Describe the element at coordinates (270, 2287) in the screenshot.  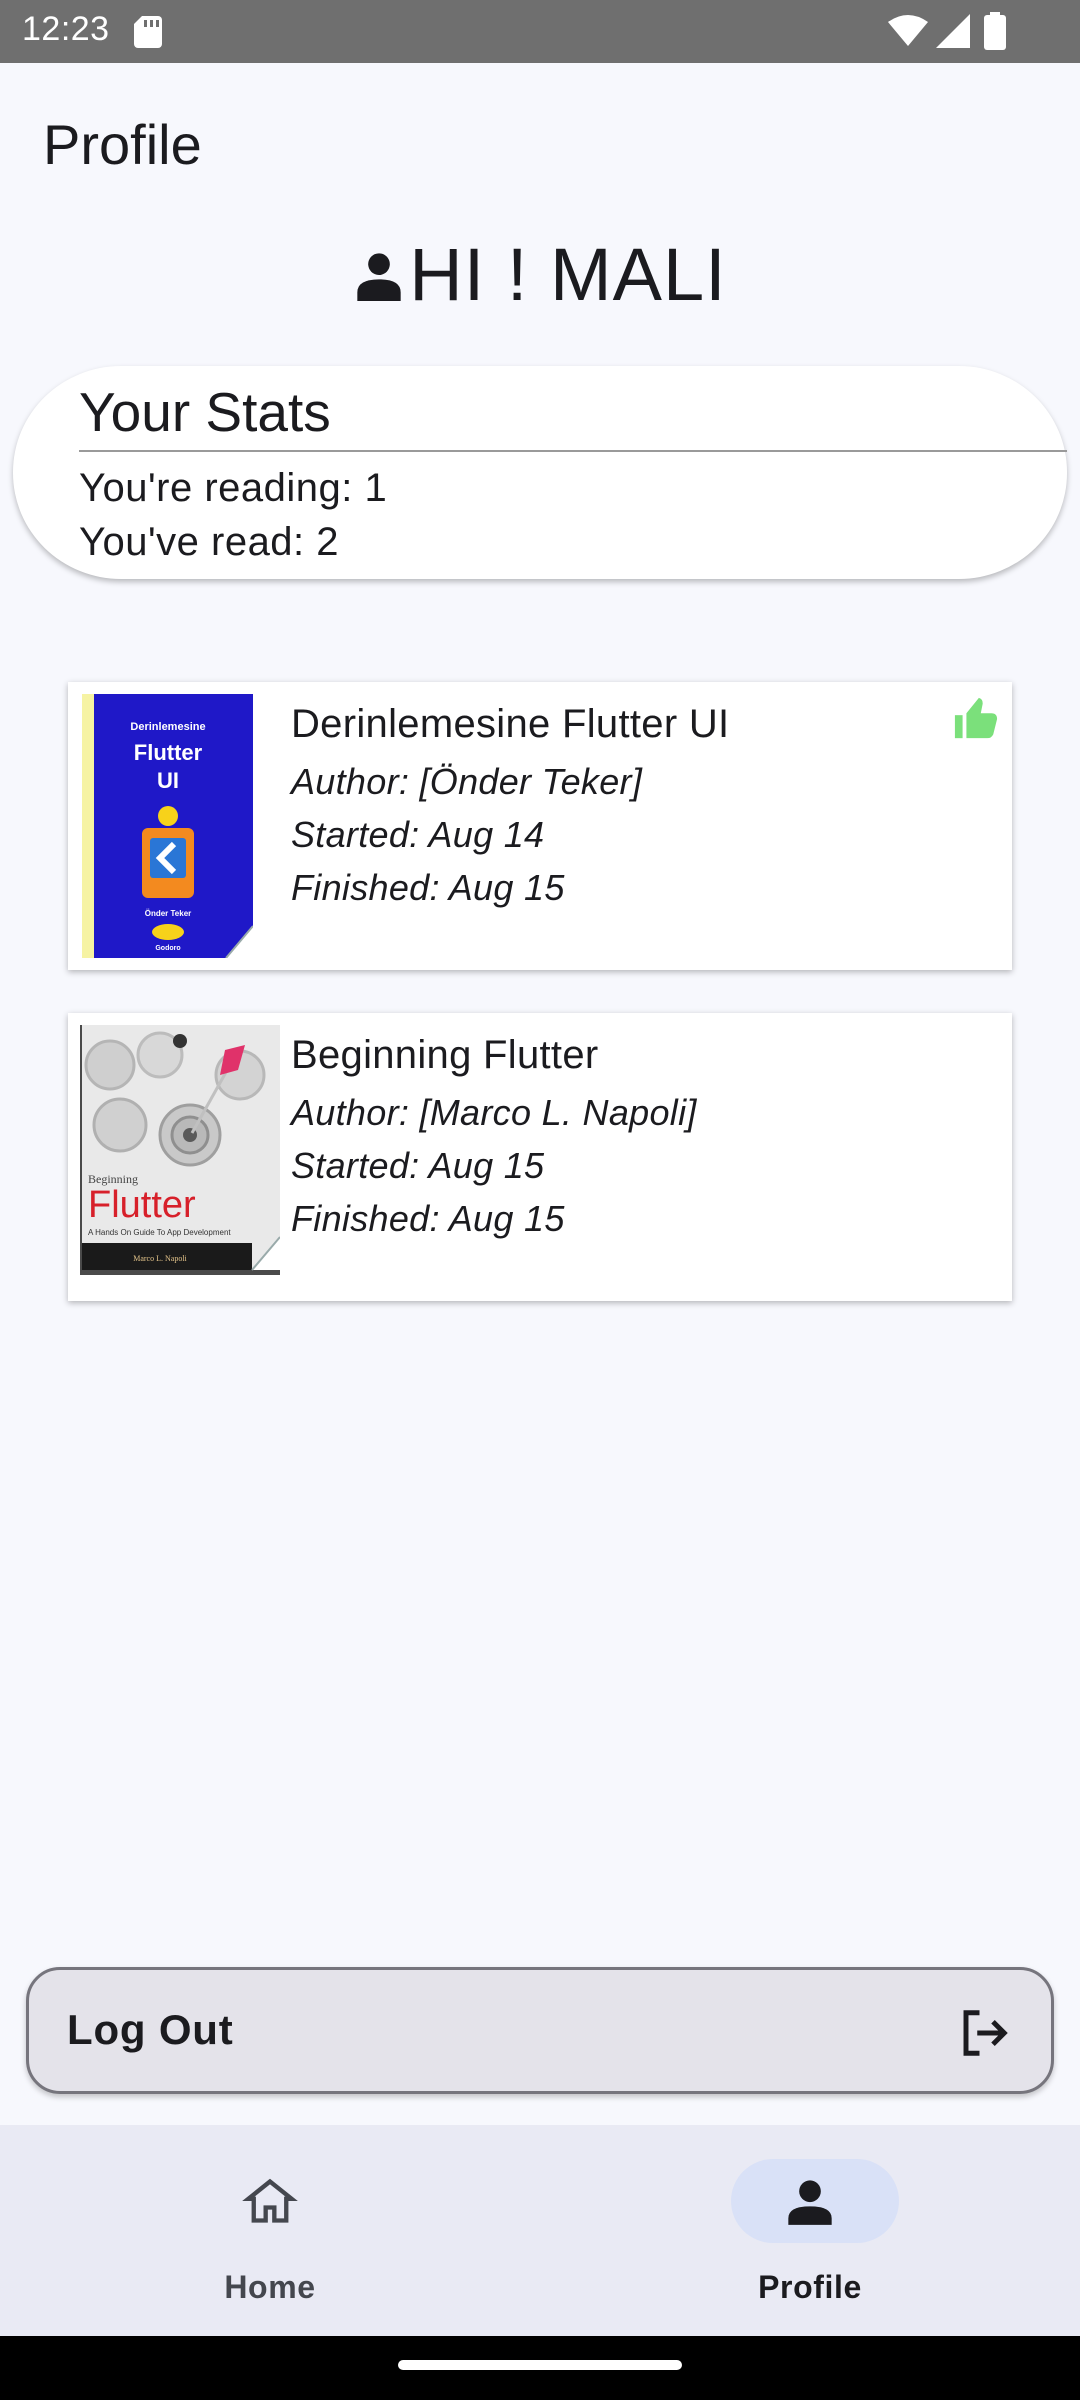
I see `nav-label-home: Home` at that location.